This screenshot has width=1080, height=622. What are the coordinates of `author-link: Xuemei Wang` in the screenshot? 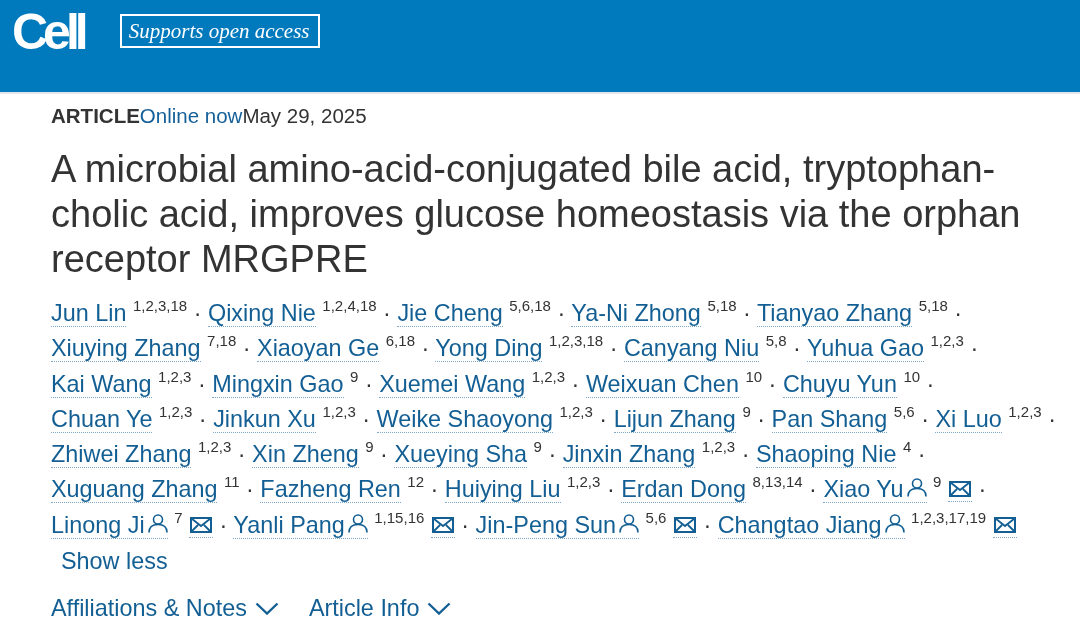 It's located at (452, 384).